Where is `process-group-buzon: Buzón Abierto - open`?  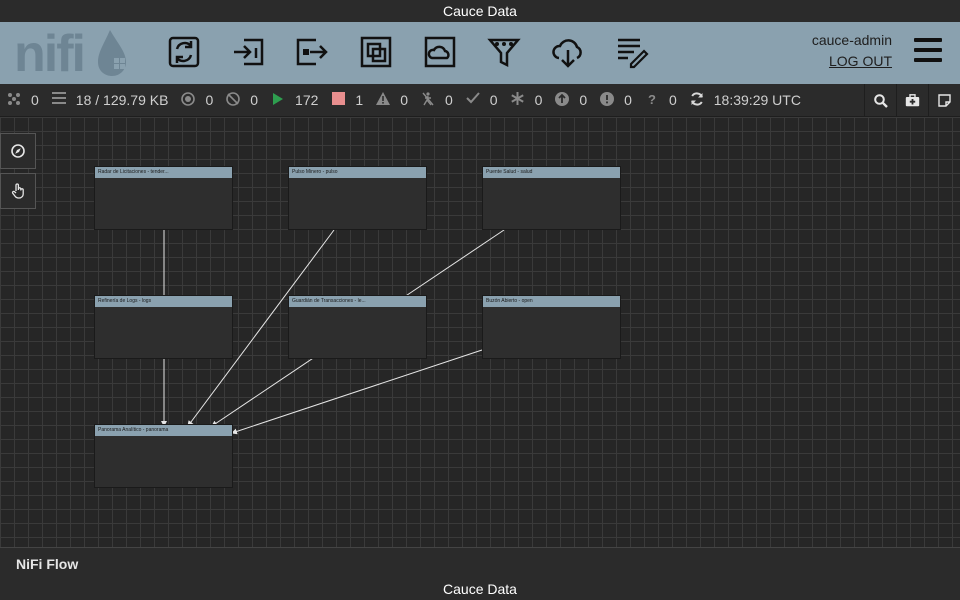
process-group-buzon: Buzón Abierto - open is located at coordinates (551, 327).